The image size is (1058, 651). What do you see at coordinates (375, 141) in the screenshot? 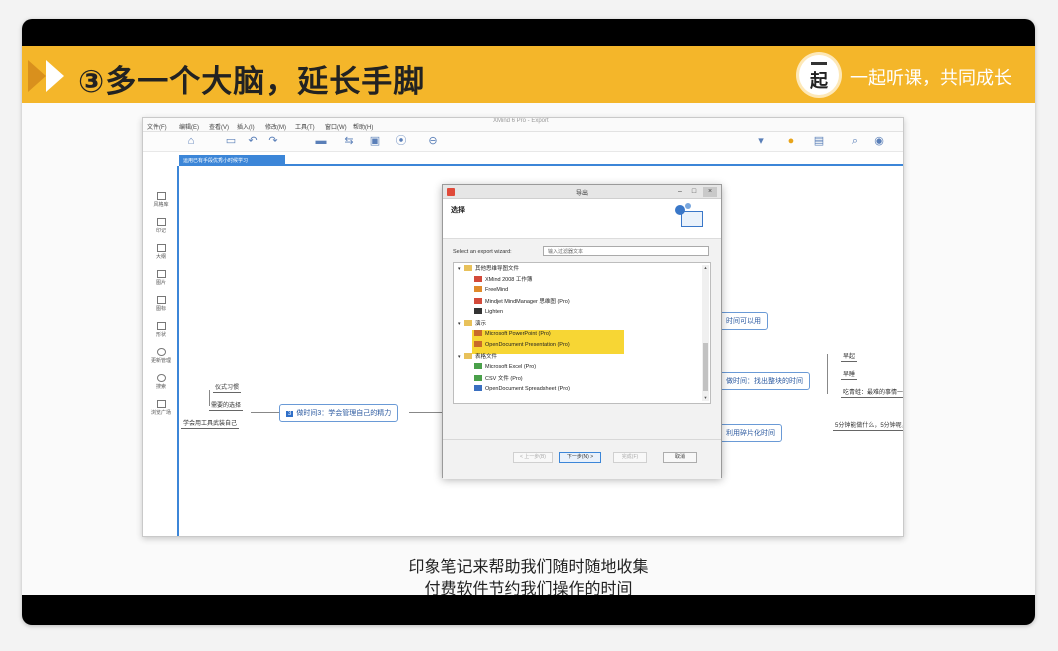
I see `boundary-icon: ▣` at bounding box center [375, 141].